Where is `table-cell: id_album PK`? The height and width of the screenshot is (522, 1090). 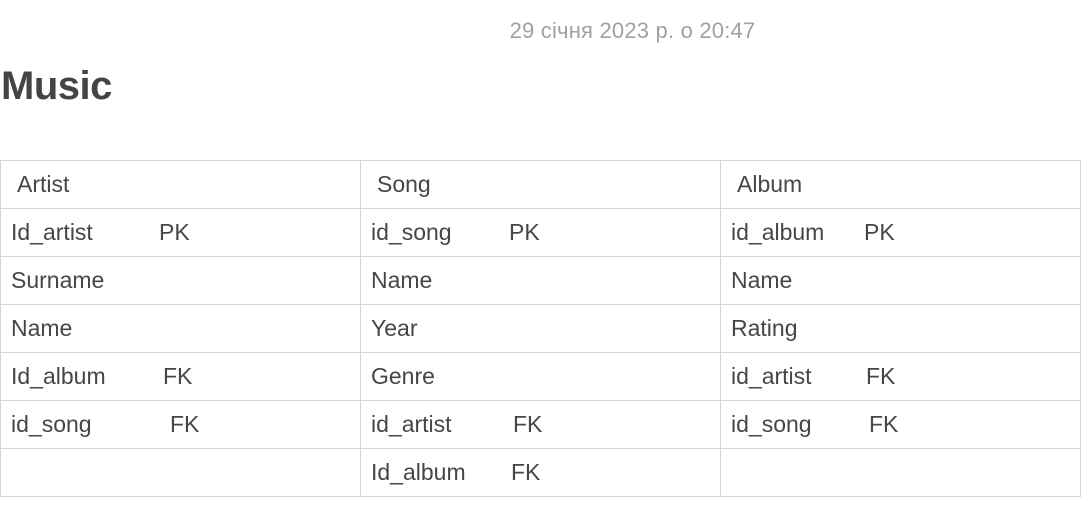
table-cell: id_album PK is located at coordinates (900, 232).